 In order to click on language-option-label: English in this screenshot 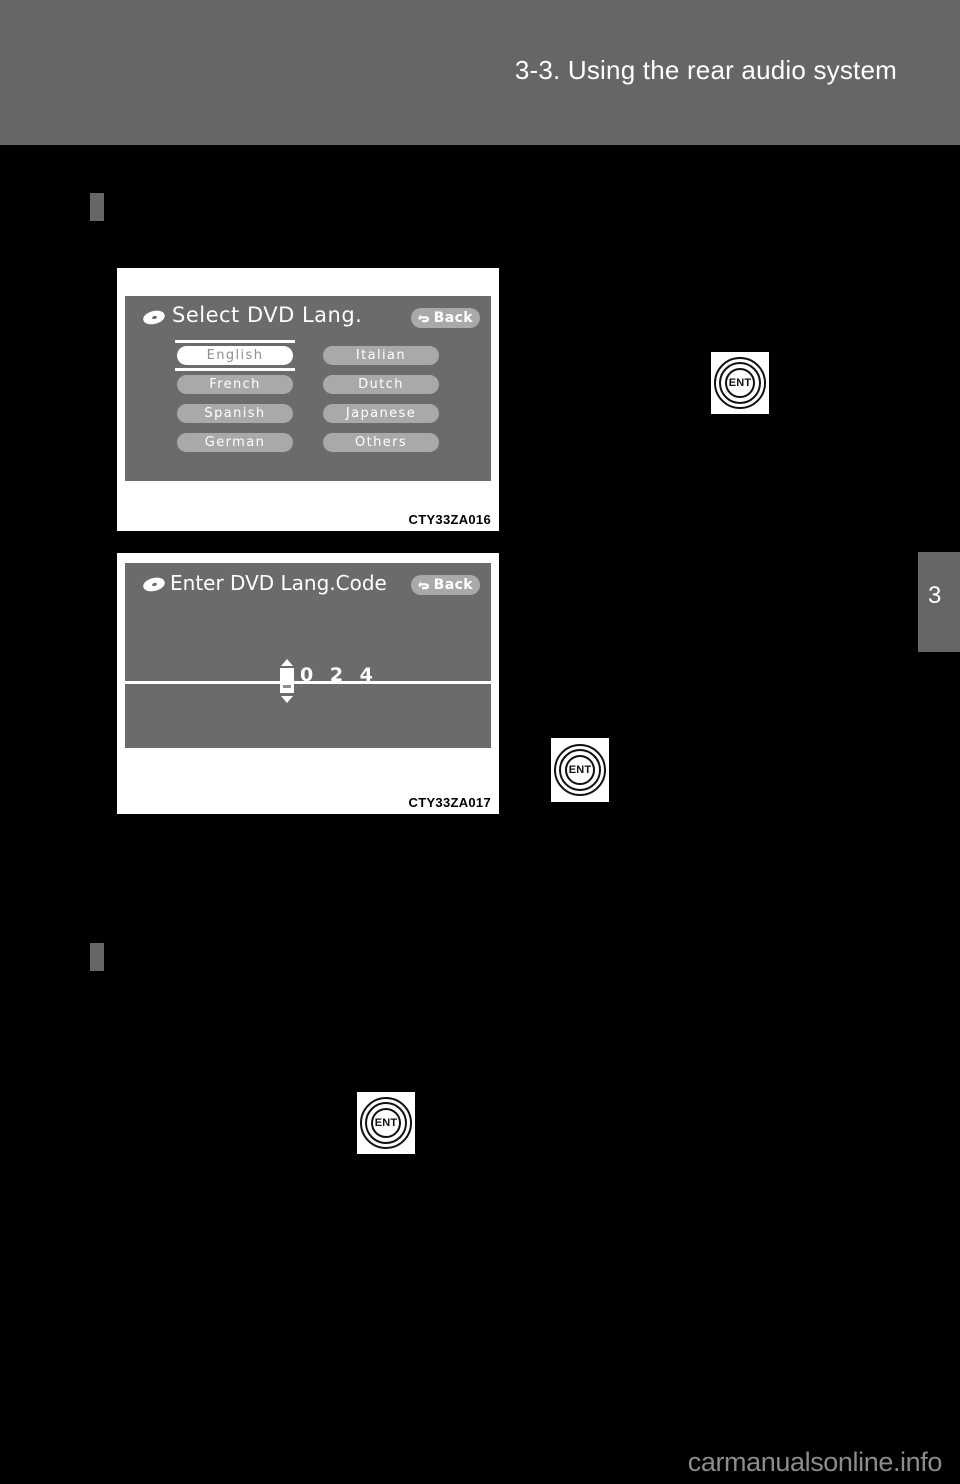, I will do `click(235, 355)`.